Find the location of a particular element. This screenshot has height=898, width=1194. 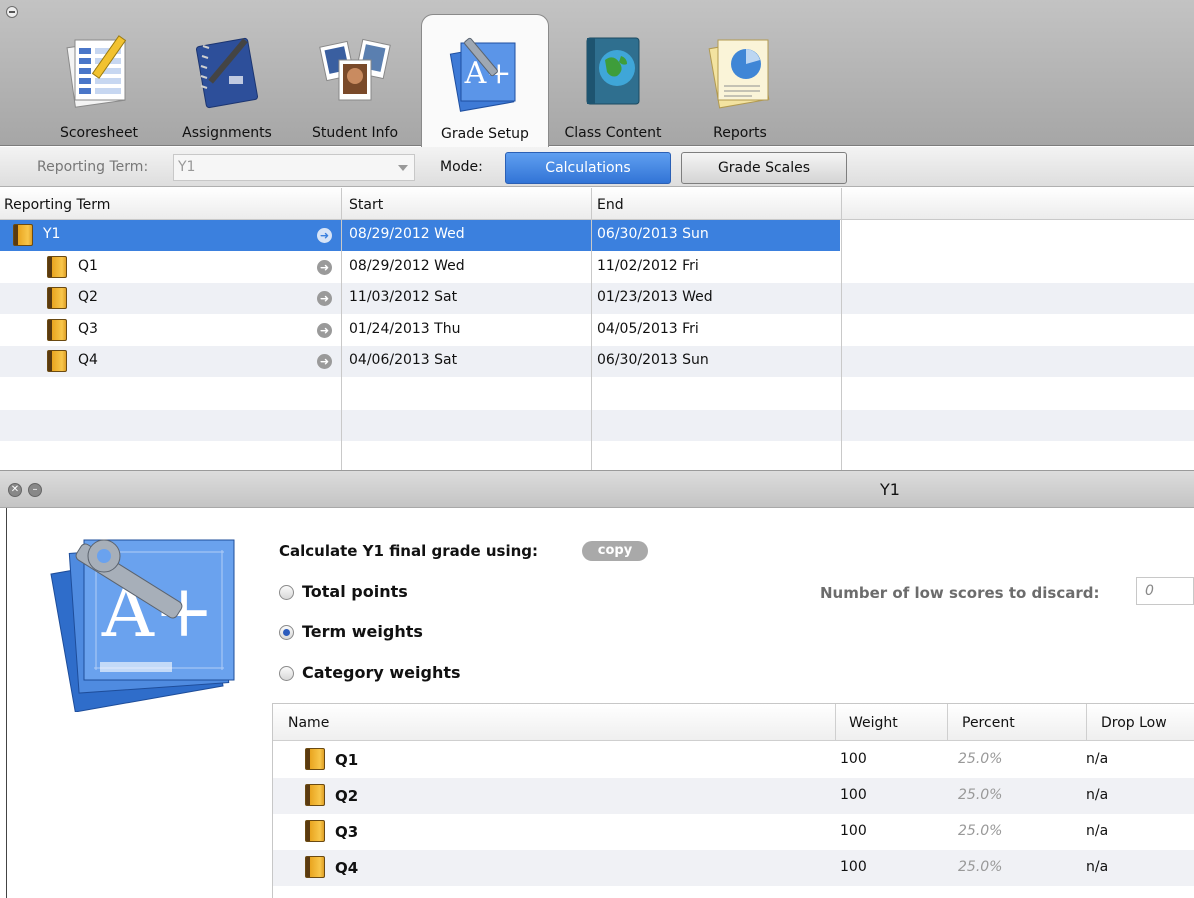

column-header-name: Name is located at coordinates (308, 723).